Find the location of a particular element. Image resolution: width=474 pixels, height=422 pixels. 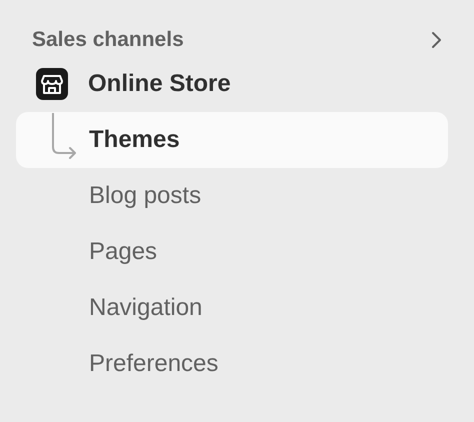

nav-item: Preferences is located at coordinates (232, 364).